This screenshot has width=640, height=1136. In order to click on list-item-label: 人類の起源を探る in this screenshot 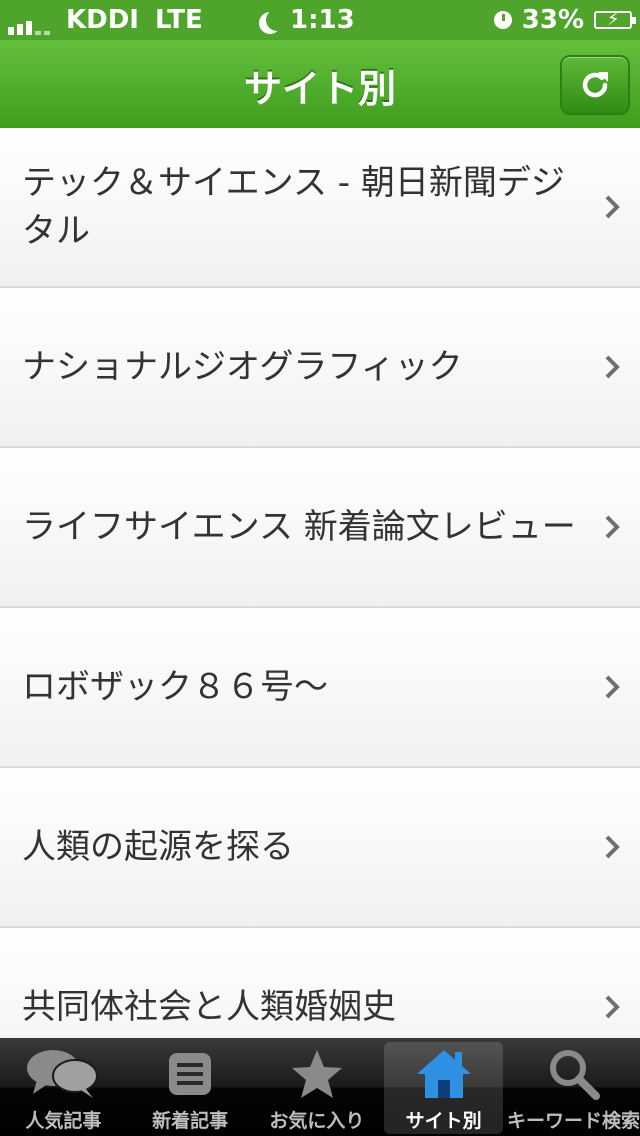, I will do `click(158, 847)`.